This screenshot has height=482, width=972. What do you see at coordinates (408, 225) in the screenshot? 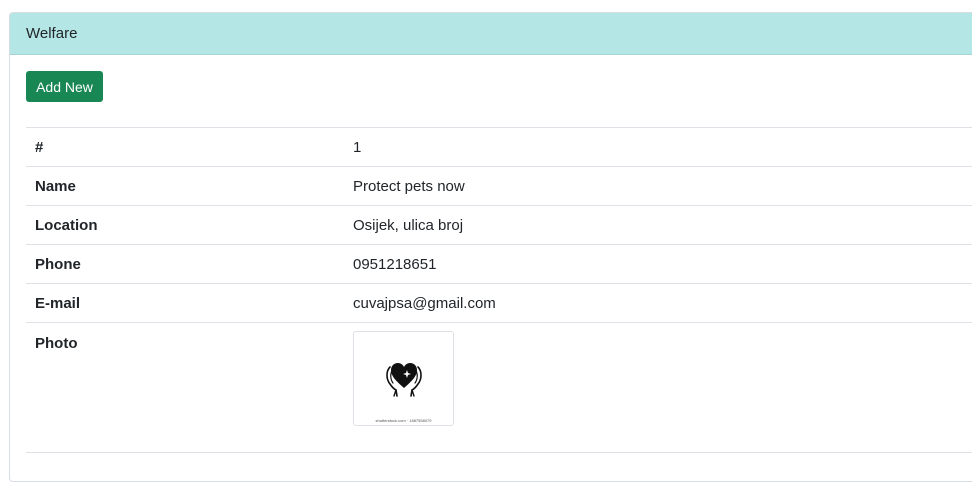
I see `row-value: Osijek, ulica broj` at bounding box center [408, 225].